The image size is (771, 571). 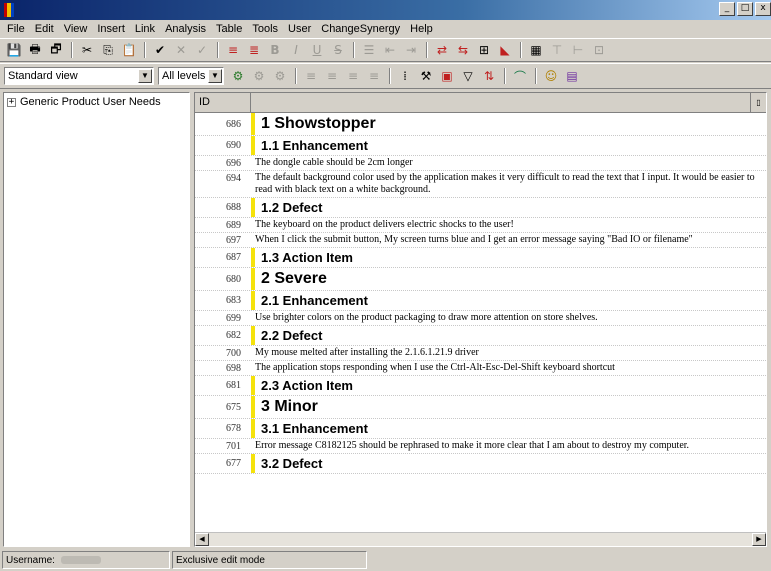 What do you see at coordinates (332, 76) in the screenshot?
I see `align-center-icon: ≡` at bounding box center [332, 76].